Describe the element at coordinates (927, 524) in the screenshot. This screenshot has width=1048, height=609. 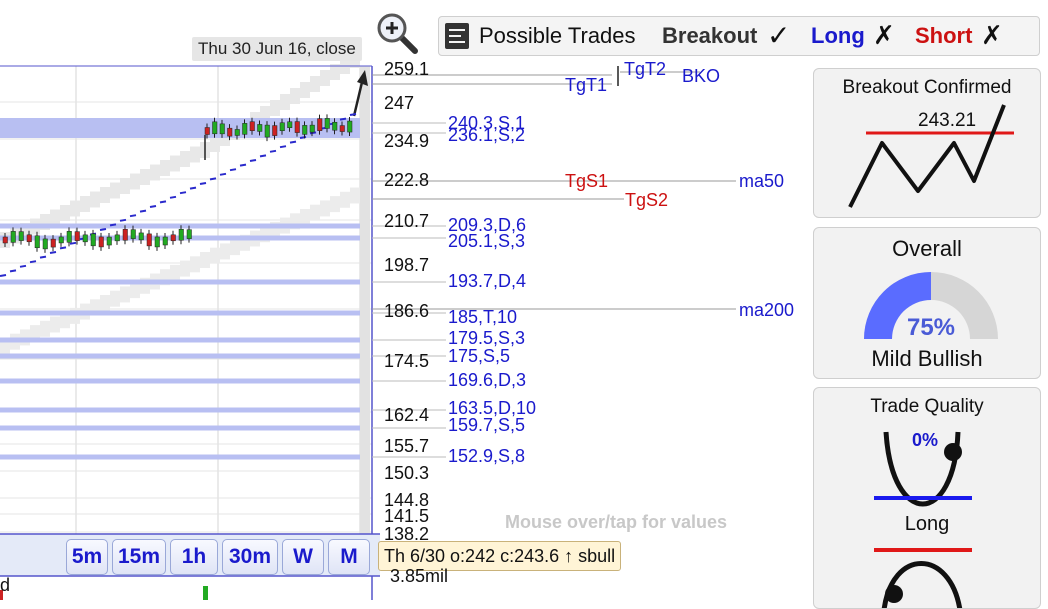
I see `long-quality-label: Long` at that location.